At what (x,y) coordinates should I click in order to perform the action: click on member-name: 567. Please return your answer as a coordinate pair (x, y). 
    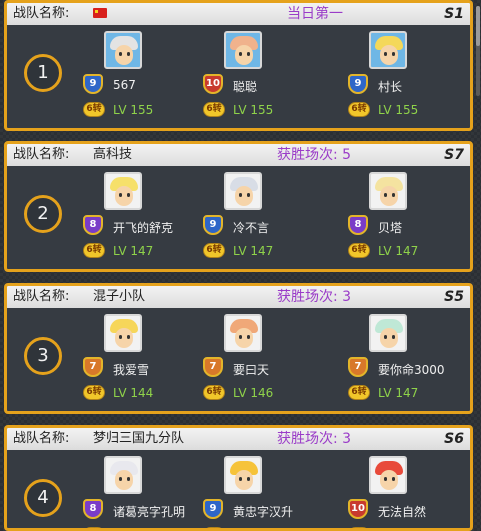
    Looking at the image, I should click on (124, 85).